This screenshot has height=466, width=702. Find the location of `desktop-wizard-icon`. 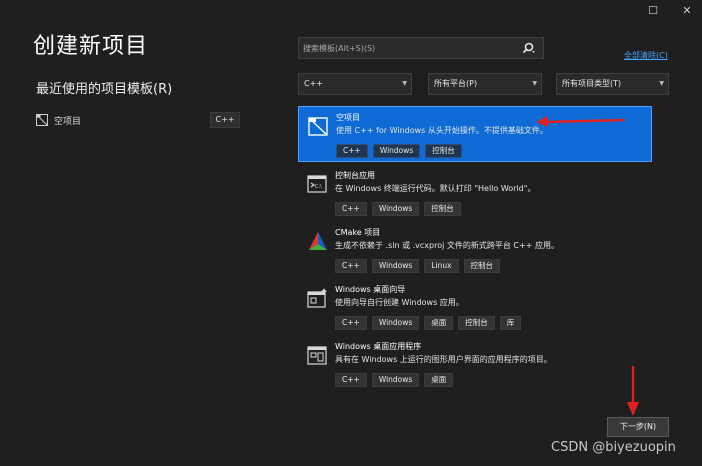

desktop-wizard-icon is located at coordinates (317, 298).